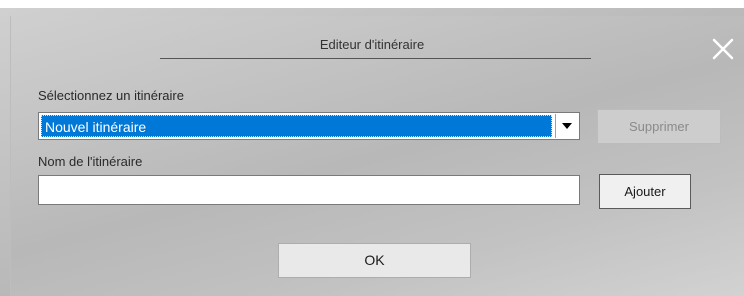  Describe the element at coordinates (375, 58) in the screenshot. I see `title-divider` at that location.